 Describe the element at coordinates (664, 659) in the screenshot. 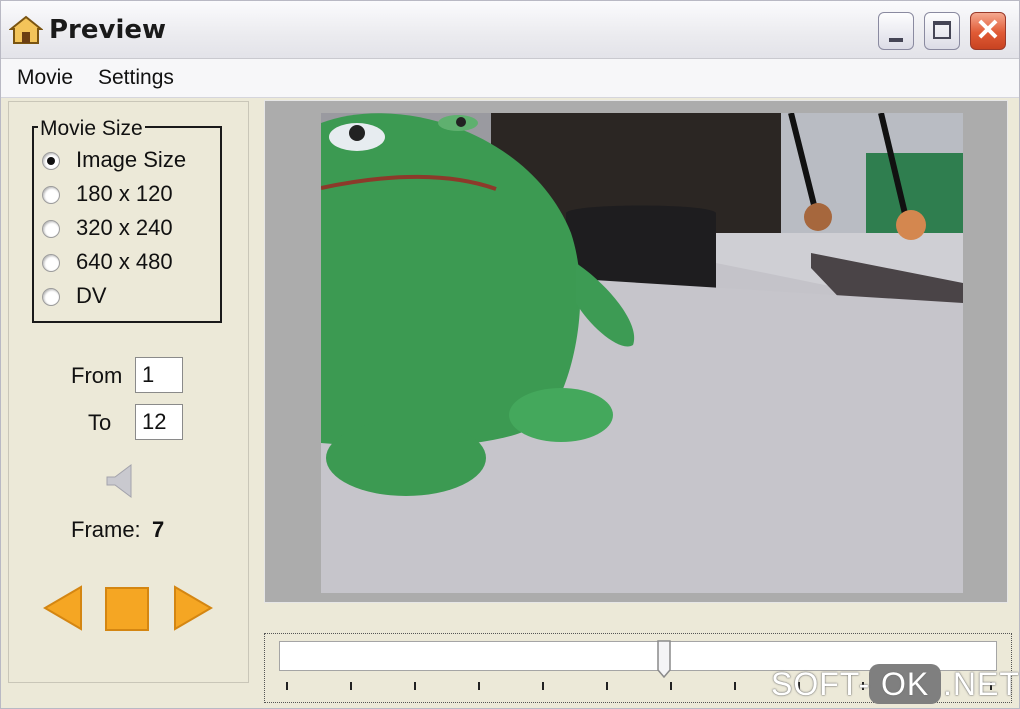

I see `timeline-slider-thumb` at that location.